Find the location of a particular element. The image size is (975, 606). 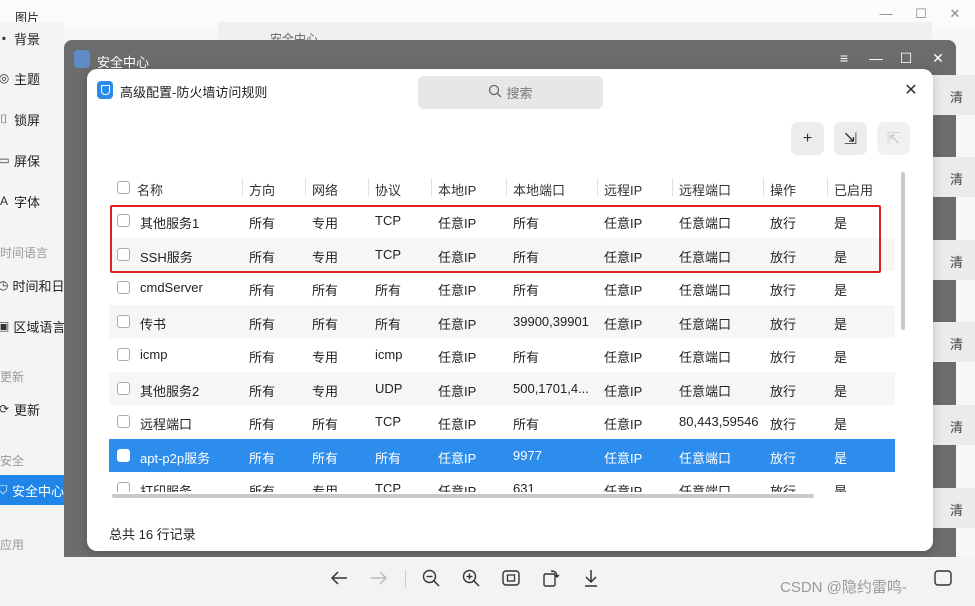

table-row: 传书 所有 所有 所有 任意IP 39900,39901 任意IP 任意端口 放行 是 is located at coordinates (502, 321).